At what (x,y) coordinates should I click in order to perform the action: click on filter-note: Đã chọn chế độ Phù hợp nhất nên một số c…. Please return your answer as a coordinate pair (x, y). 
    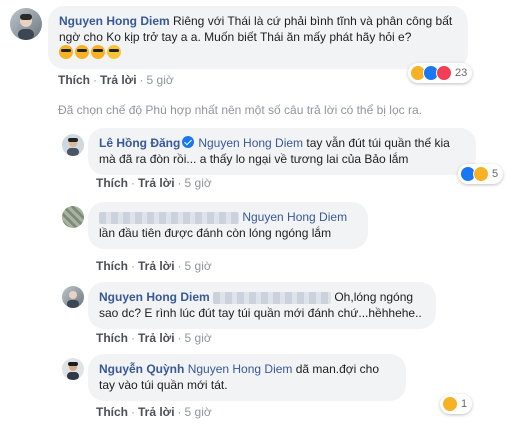
    Looking at the image, I should click on (240, 110).